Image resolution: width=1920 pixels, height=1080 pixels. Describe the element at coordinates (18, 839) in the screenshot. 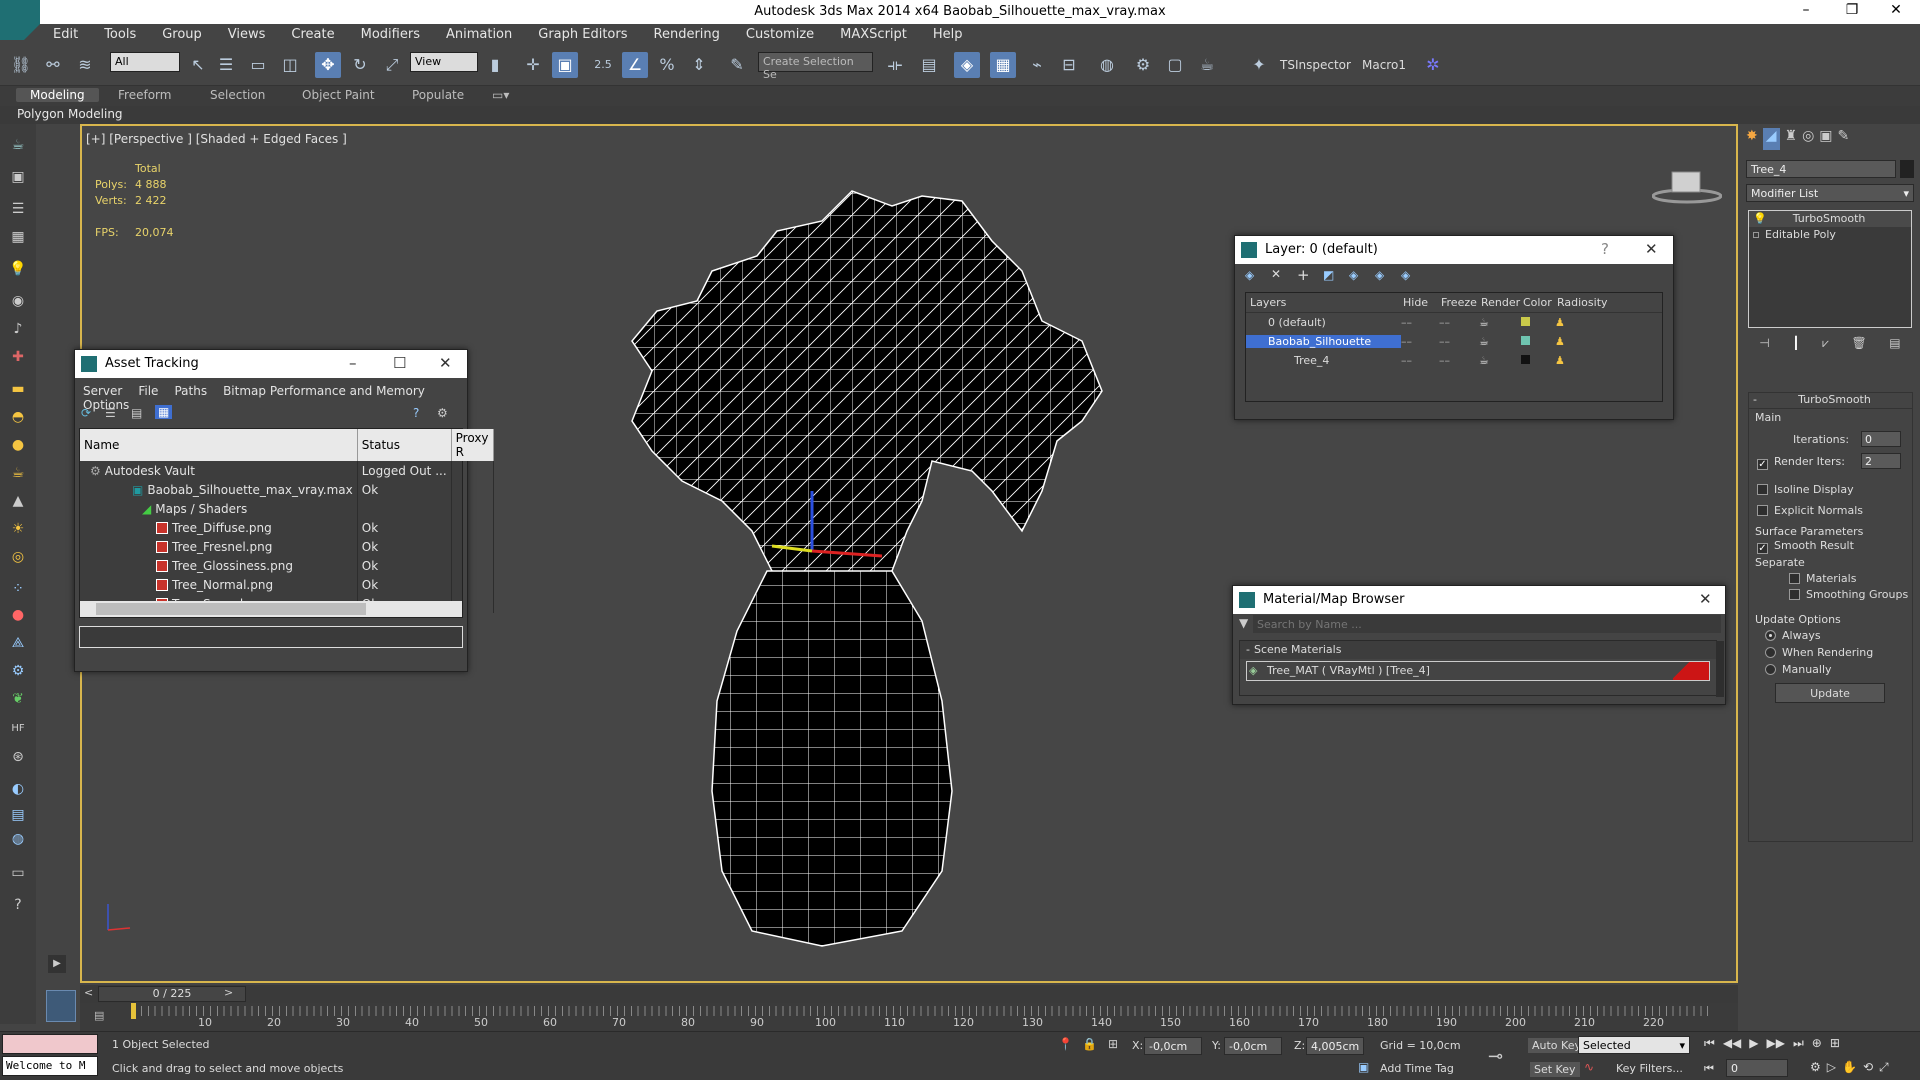

I see `vray-frame-icon: ◍` at that location.